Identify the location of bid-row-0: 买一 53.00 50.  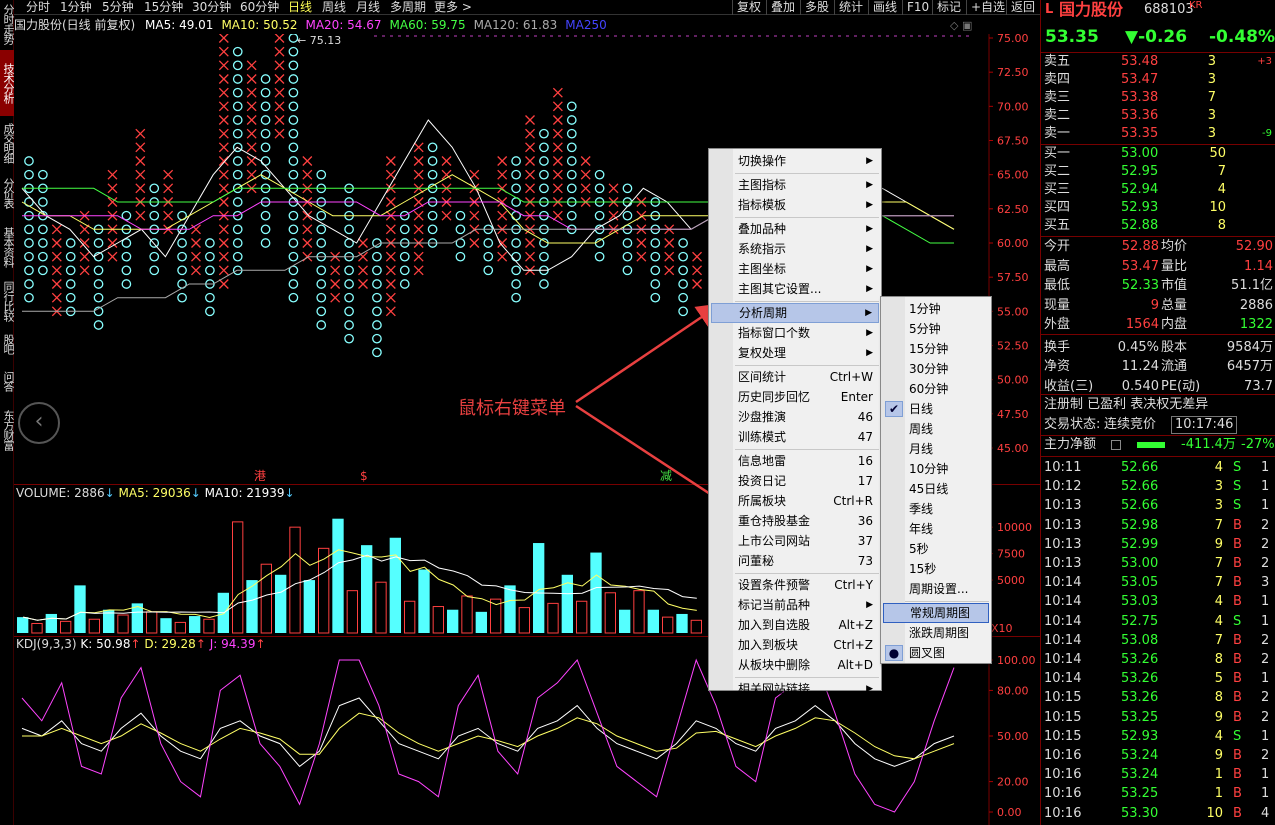
(1158, 154).